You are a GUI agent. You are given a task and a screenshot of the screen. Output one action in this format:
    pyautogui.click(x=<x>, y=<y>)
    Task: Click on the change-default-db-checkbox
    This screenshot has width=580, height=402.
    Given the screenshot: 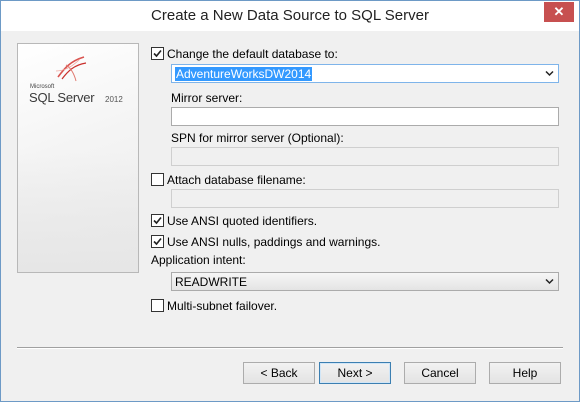 What is the action you would take?
    pyautogui.click(x=157, y=53)
    